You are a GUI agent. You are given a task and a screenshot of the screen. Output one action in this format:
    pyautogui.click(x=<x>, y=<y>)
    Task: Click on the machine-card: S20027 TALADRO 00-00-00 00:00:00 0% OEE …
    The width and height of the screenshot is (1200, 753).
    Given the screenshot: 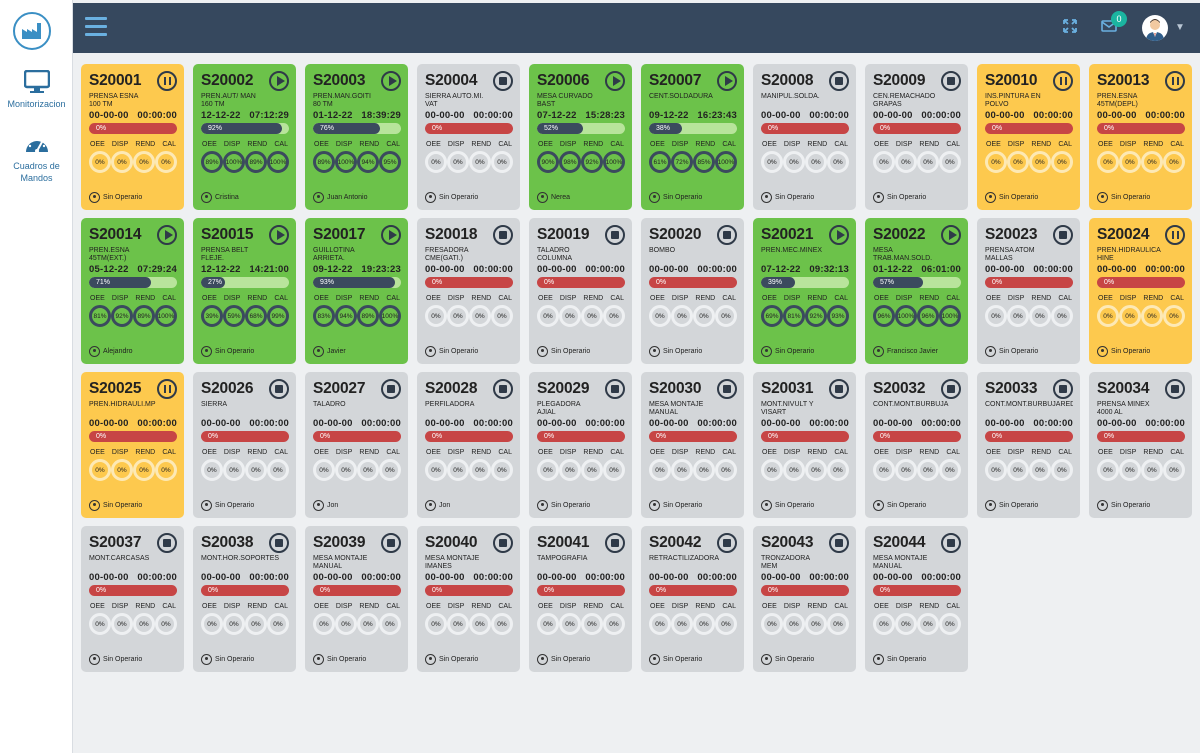 What is the action you would take?
    pyautogui.click(x=356, y=445)
    